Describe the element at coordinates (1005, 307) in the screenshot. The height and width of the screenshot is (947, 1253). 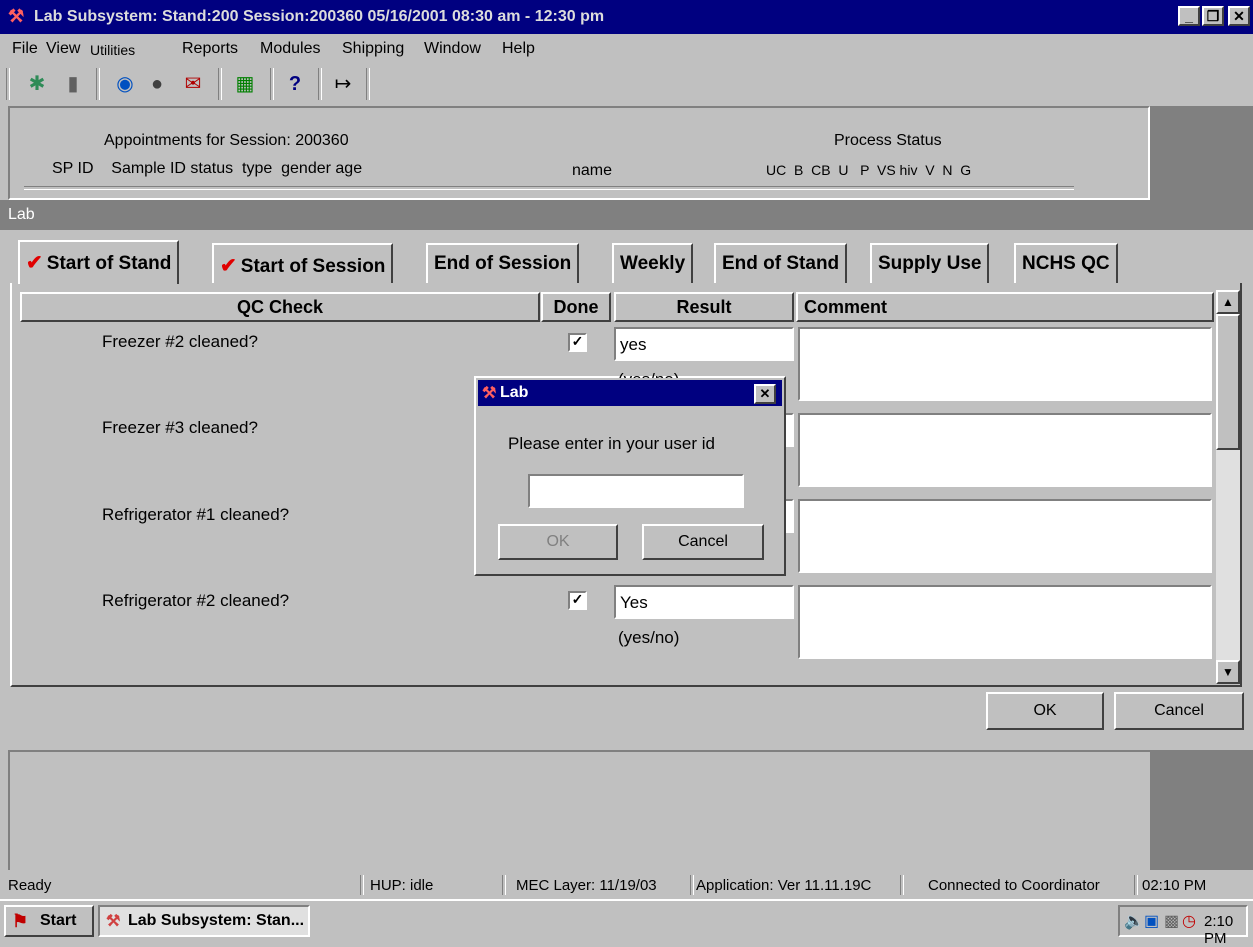
I see `column-comment: Comment` at that location.